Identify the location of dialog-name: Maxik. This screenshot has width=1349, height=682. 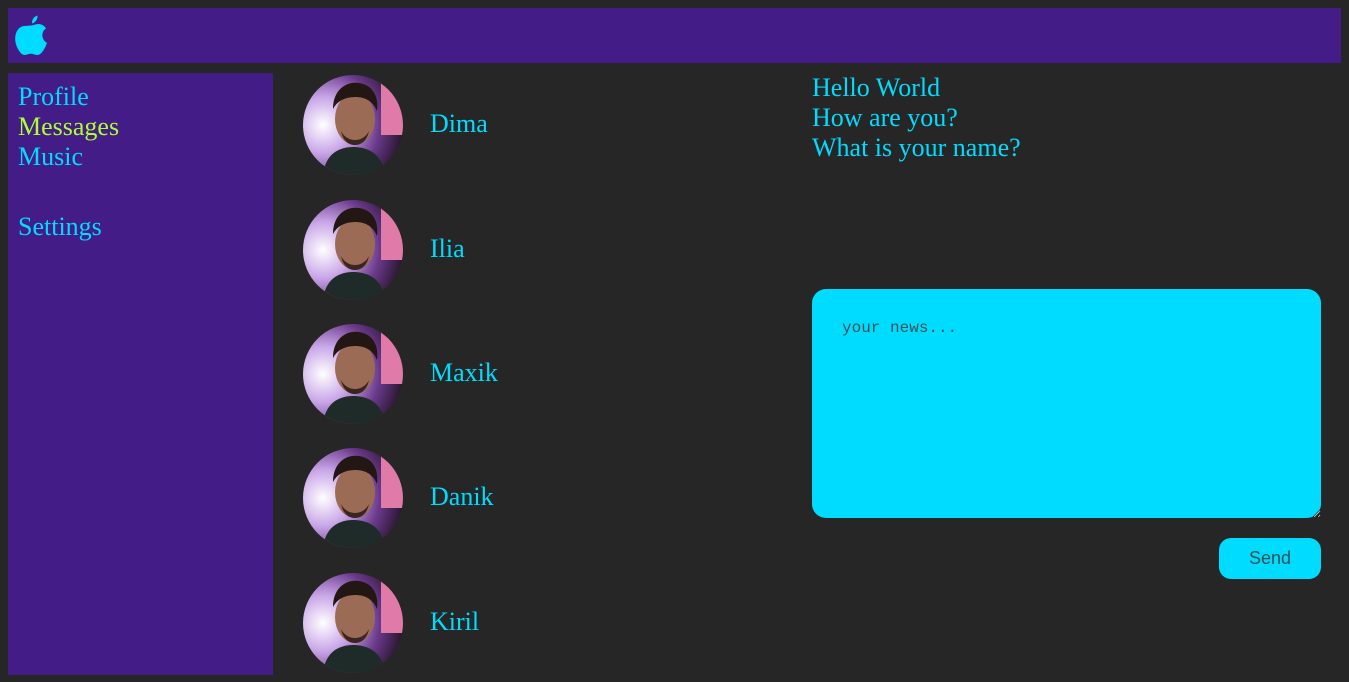
(464, 372).